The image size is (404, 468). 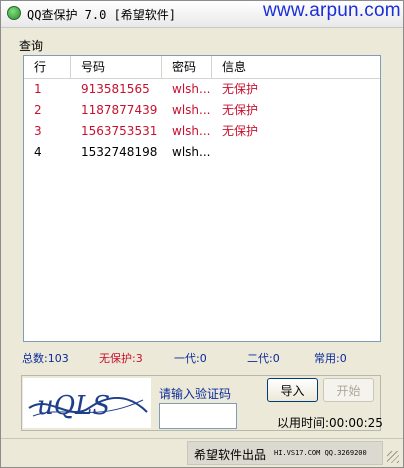 I want to click on table-row: 1 913581565 wlsh... 无保护, so click(x=202, y=89).